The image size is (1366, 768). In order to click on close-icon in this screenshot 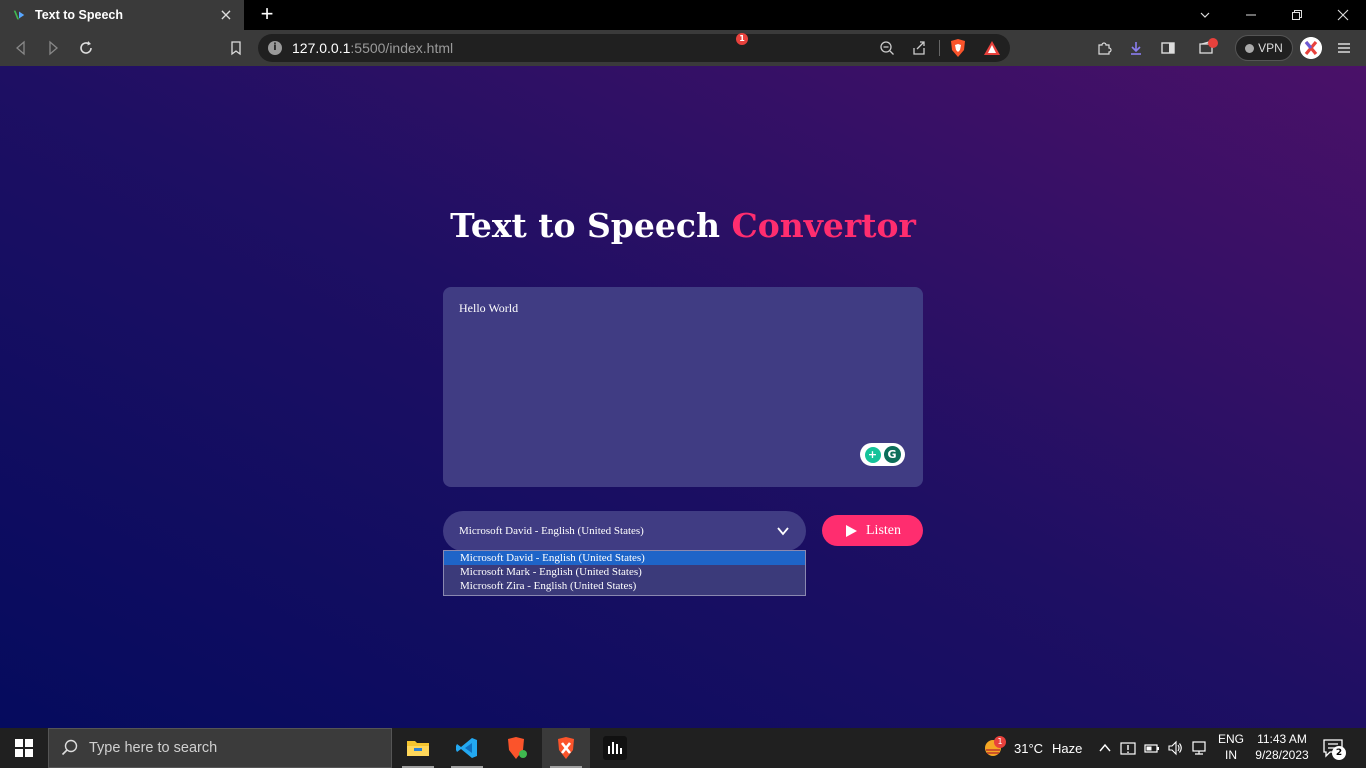, I will do `click(1343, 15)`.